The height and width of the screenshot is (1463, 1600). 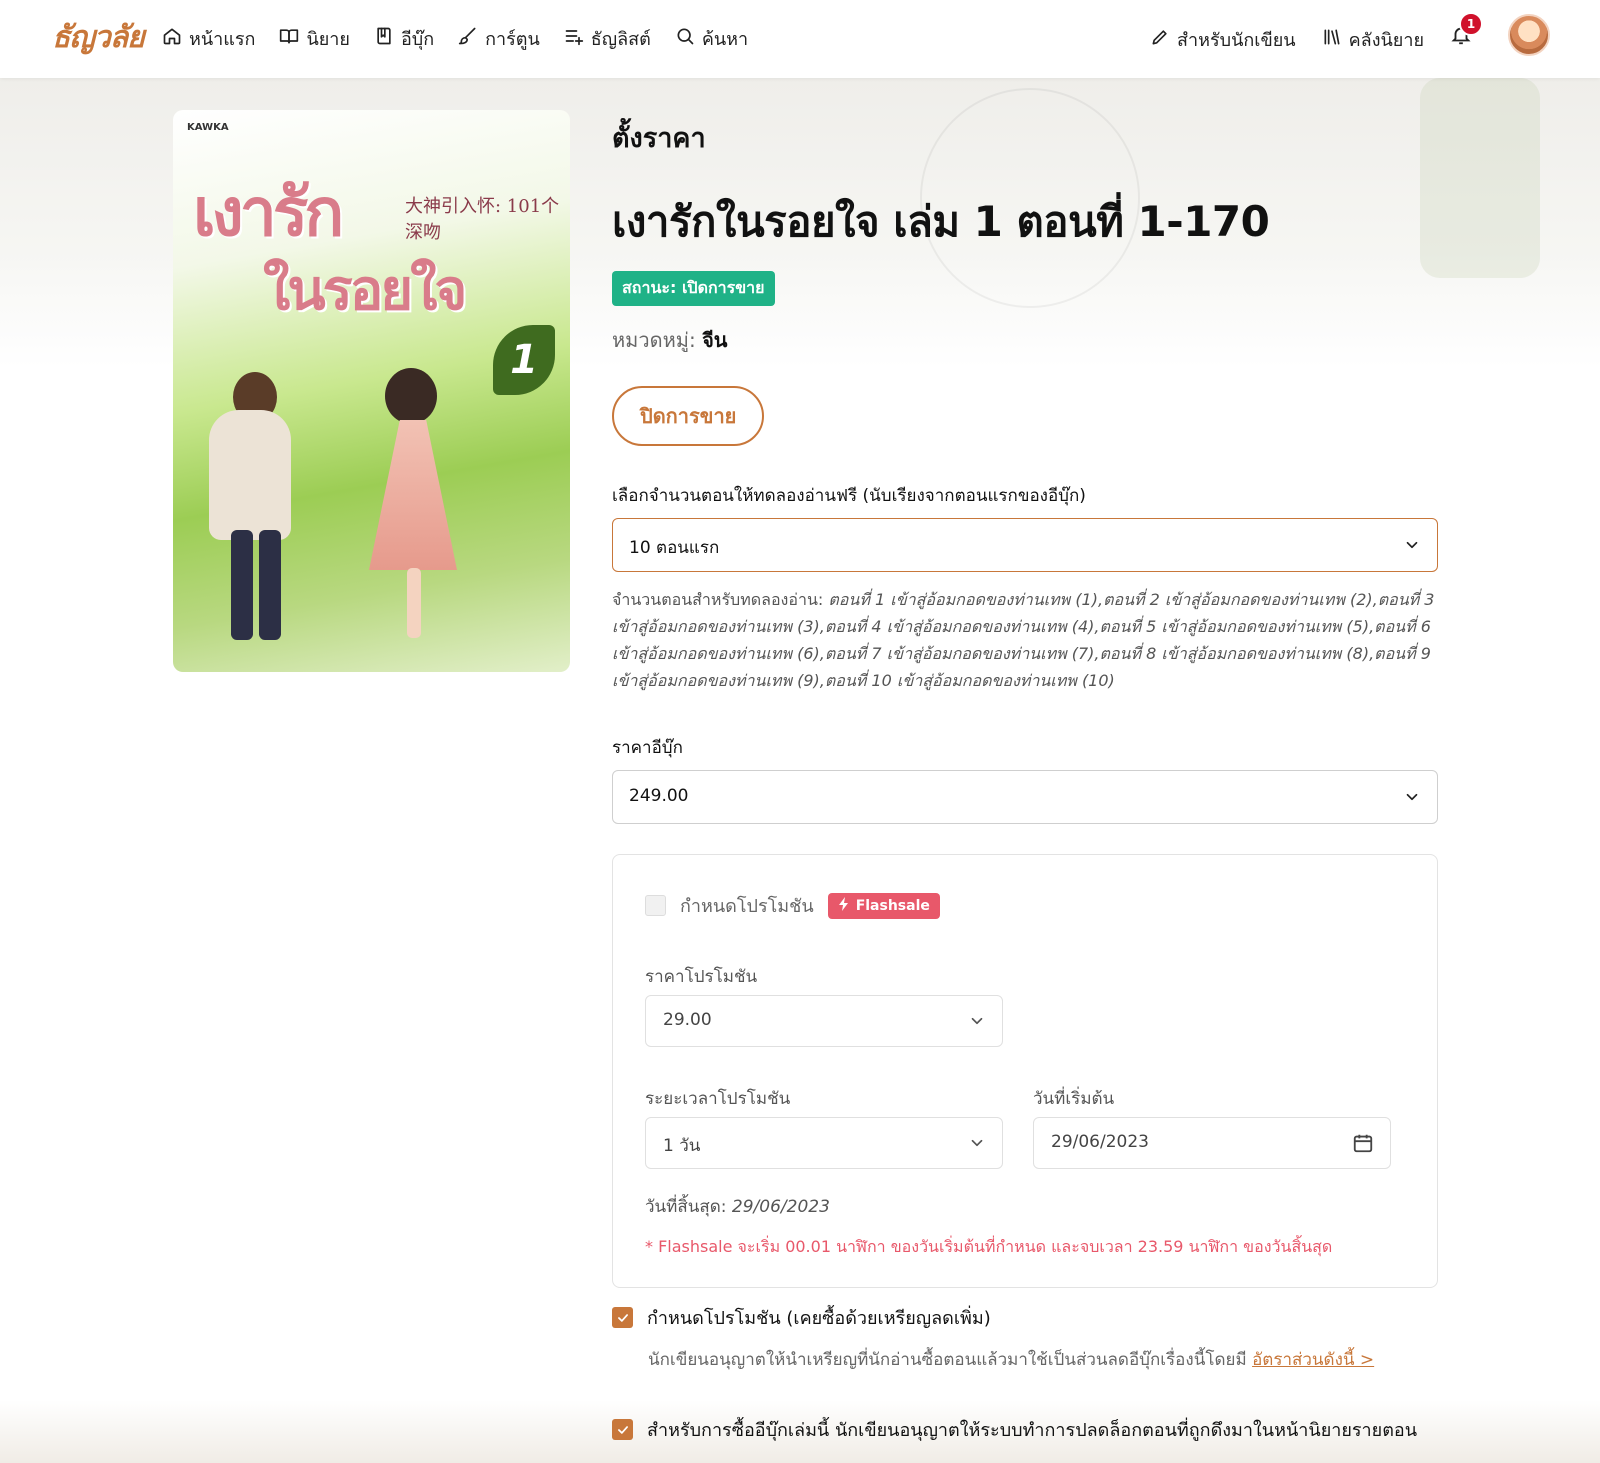 What do you see at coordinates (718, 599) in the screenshot?
I see `free-trial-summary-label: จำนวนตอนสำหรับทดลองอ่าน:` at bounding box center [718, 599].